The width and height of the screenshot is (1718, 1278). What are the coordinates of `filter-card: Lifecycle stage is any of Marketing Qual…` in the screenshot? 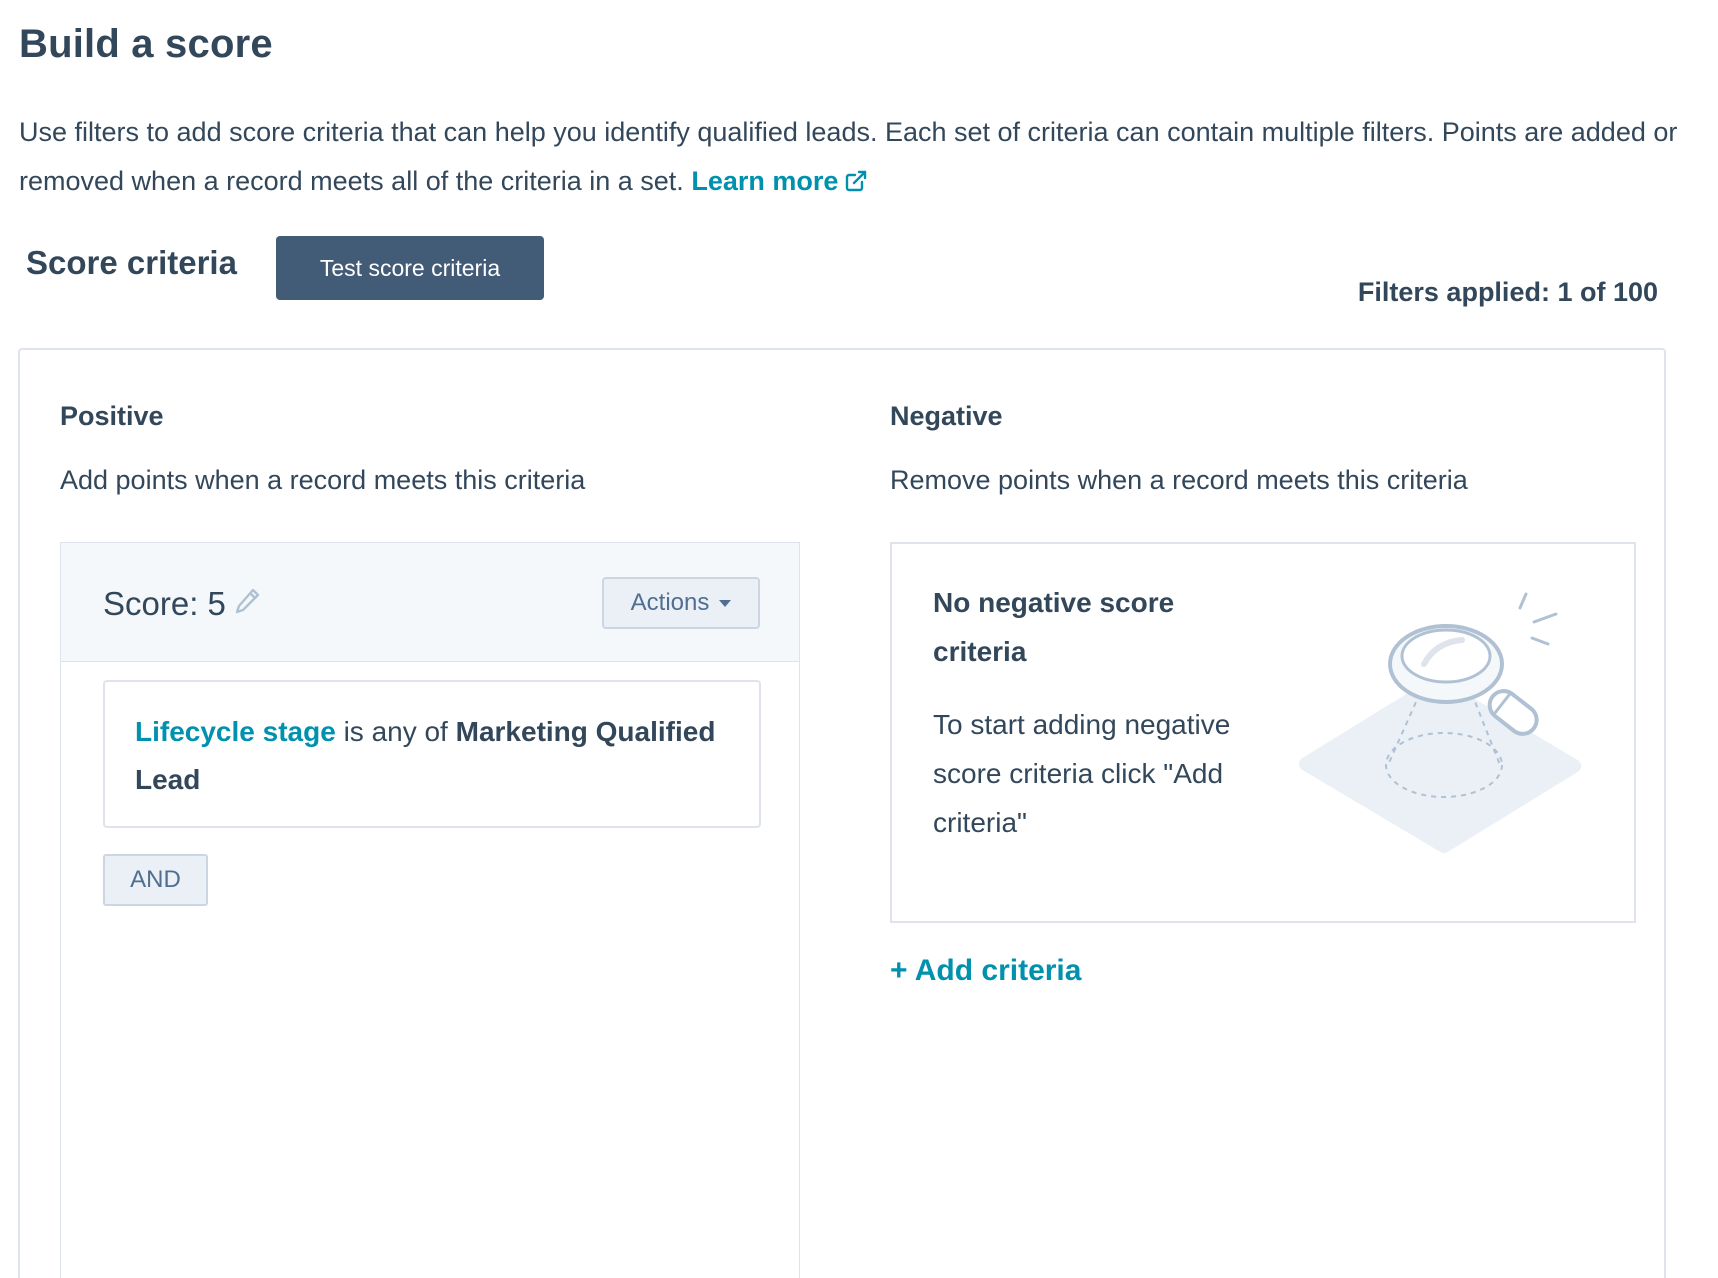 It's located at (432, 754).